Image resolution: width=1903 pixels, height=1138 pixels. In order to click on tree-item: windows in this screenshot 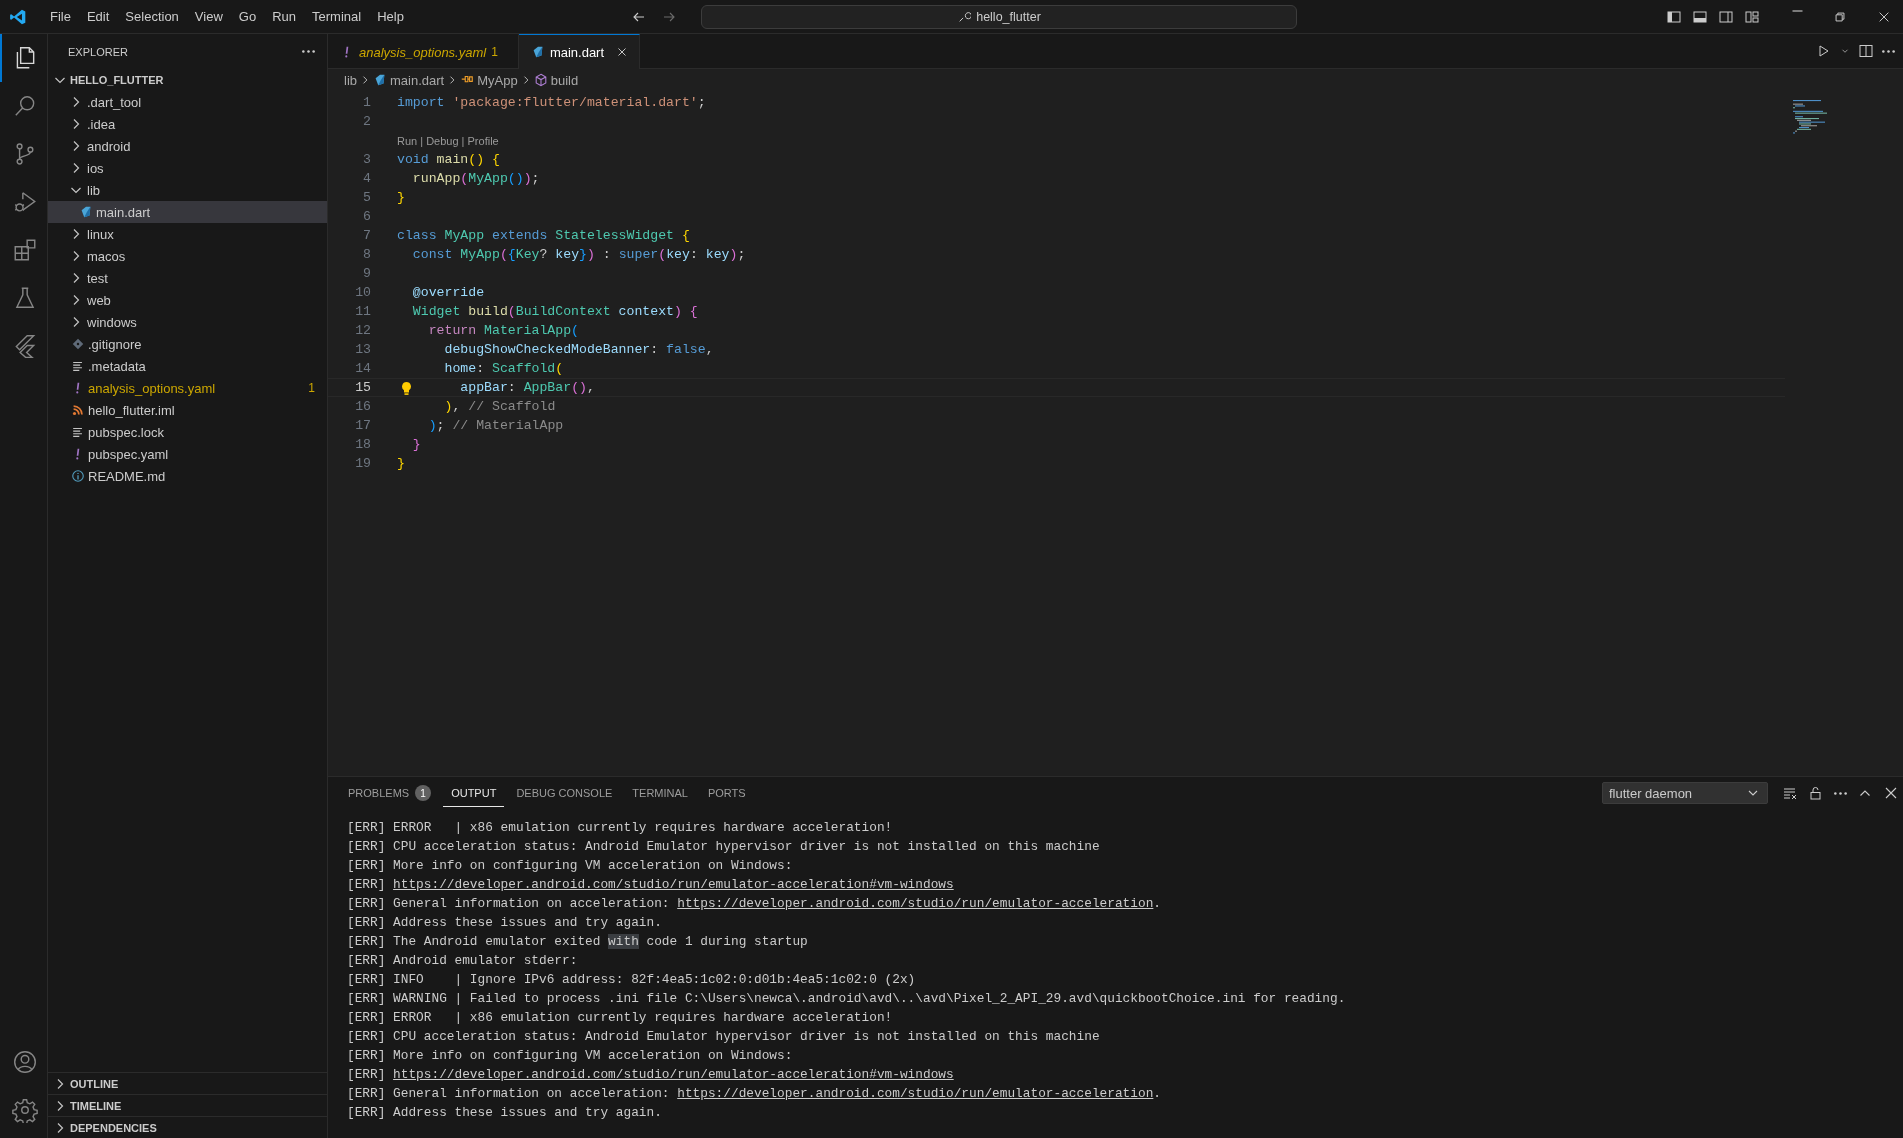, I will do `click(187, 322)`.